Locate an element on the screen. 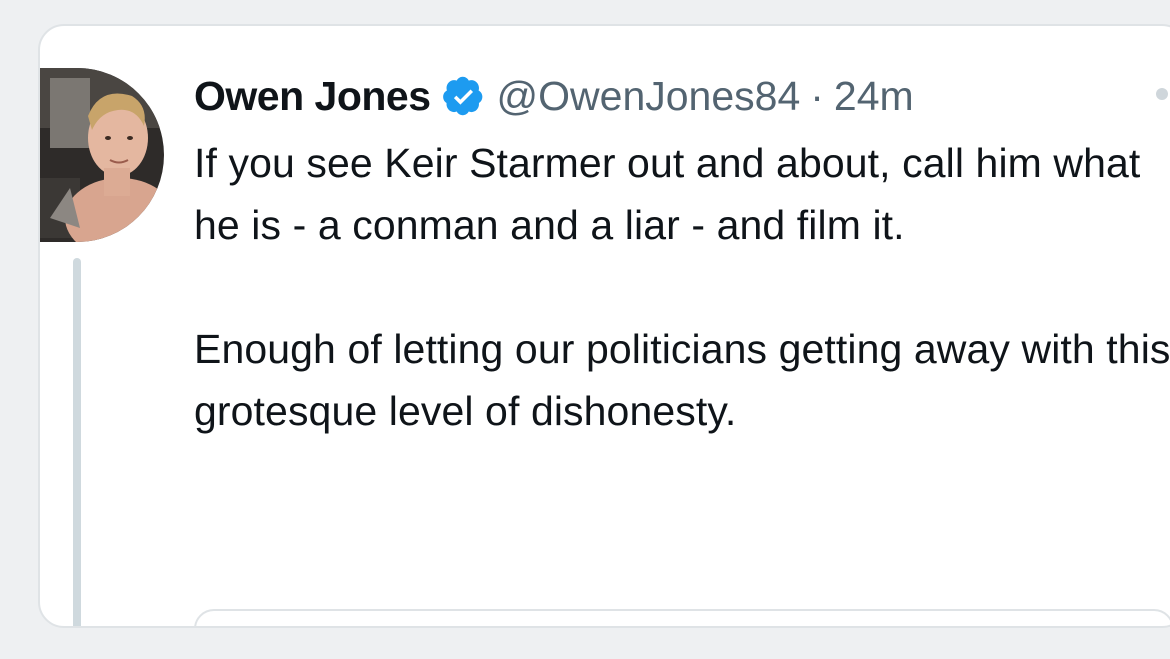 Image resolution: width=1170 pixels, height=659 pixels. more-options-icon is located at coordinates (1162, 94).